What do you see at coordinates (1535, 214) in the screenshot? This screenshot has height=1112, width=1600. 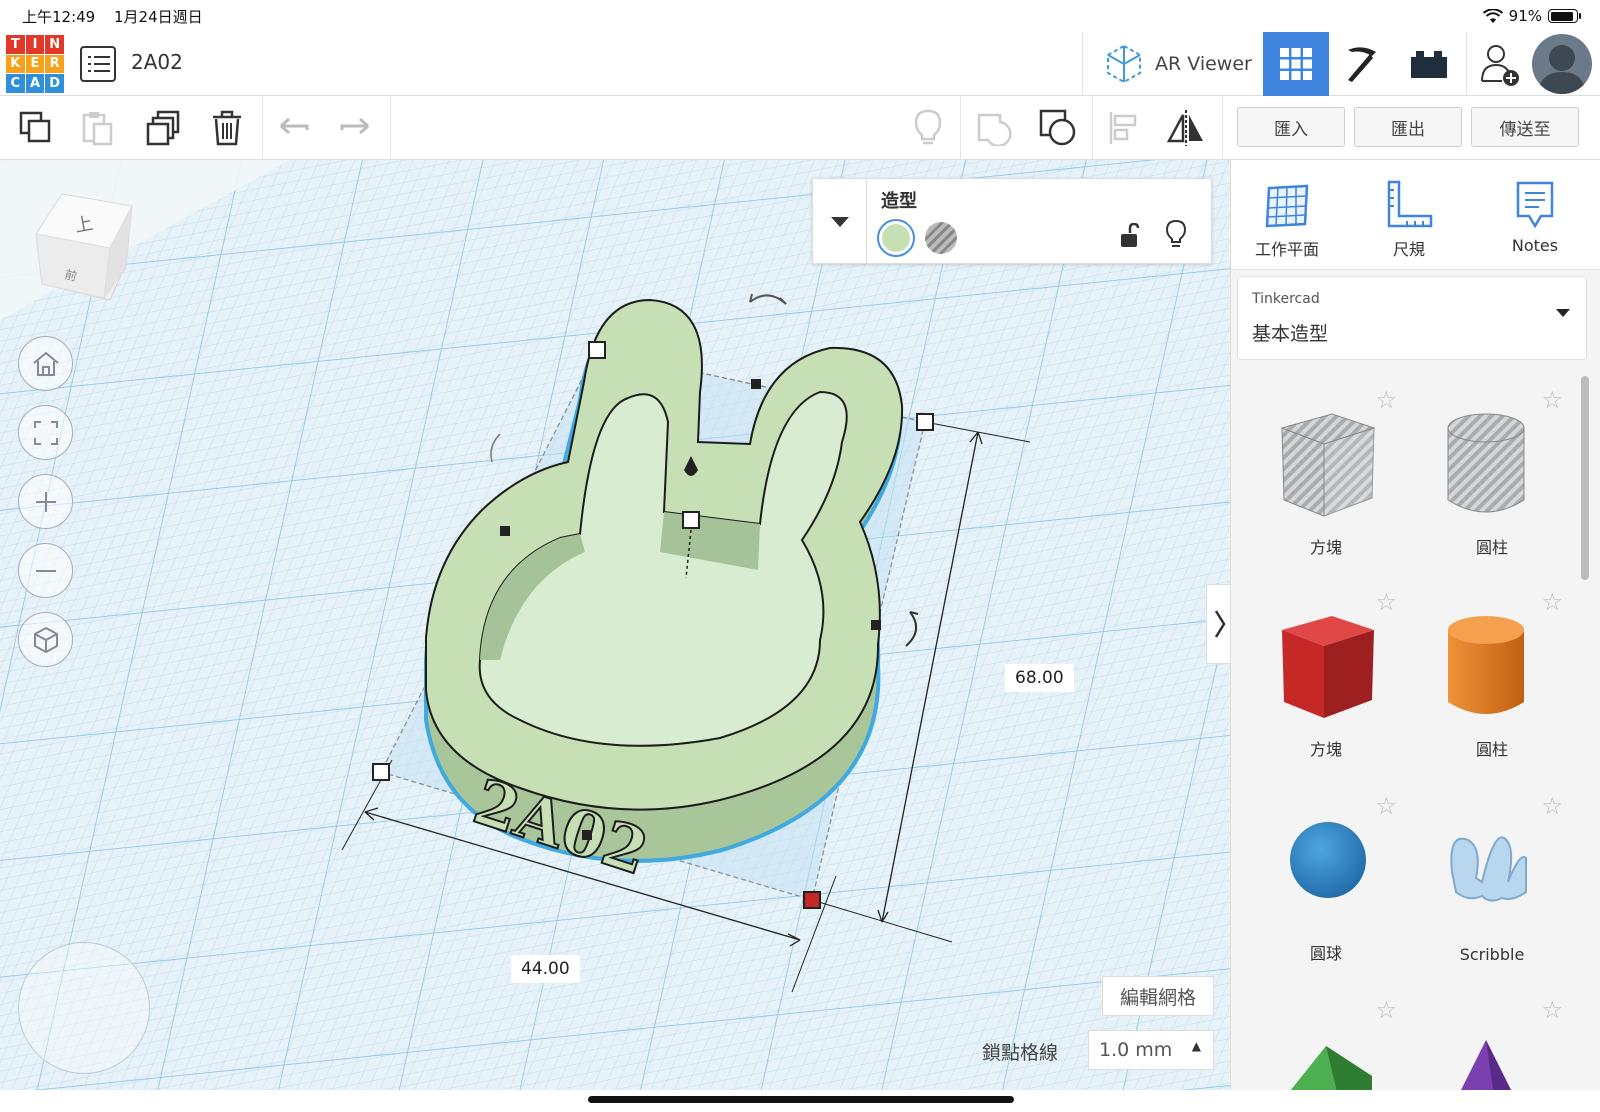 I see `notes-tool: Notes` at bounding box center [1535, 214].